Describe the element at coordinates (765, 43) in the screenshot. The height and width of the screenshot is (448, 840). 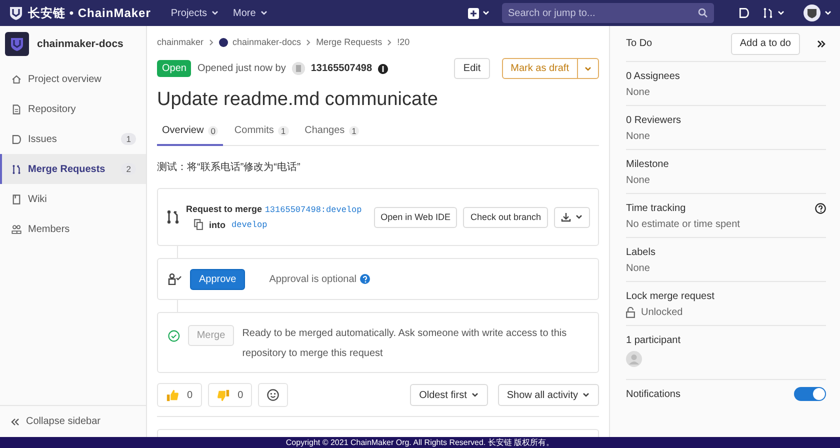
I see `add-todo-button: Add a to do` at that location.